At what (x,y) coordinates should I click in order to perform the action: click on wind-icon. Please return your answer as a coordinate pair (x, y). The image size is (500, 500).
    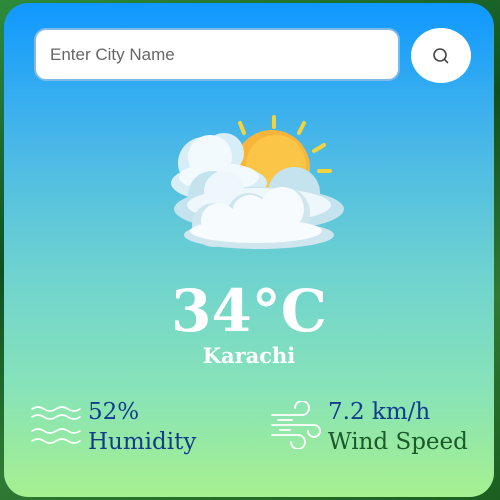
    Looking at the image, I should click on (296, 425).